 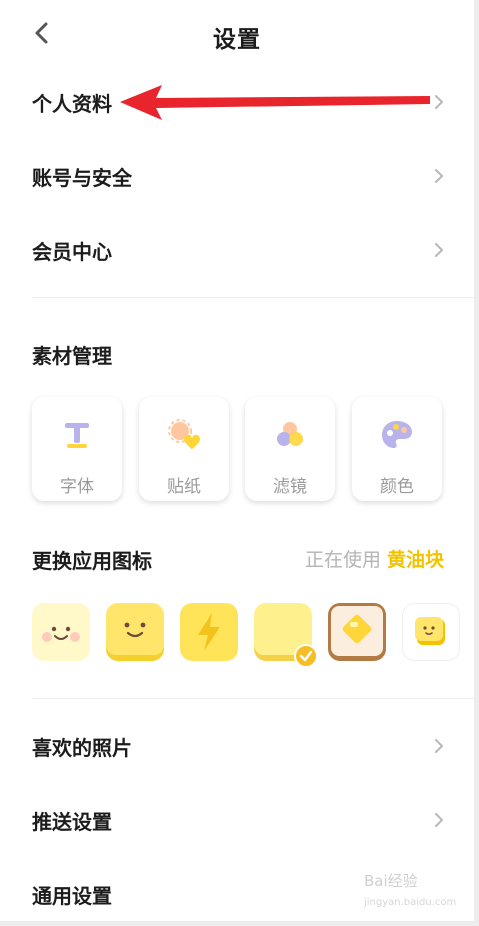 What do you see at coordinates (238, 251) in the screenshot?
I see `row-member-center: 会员中心` at bounding box center [238, 251].